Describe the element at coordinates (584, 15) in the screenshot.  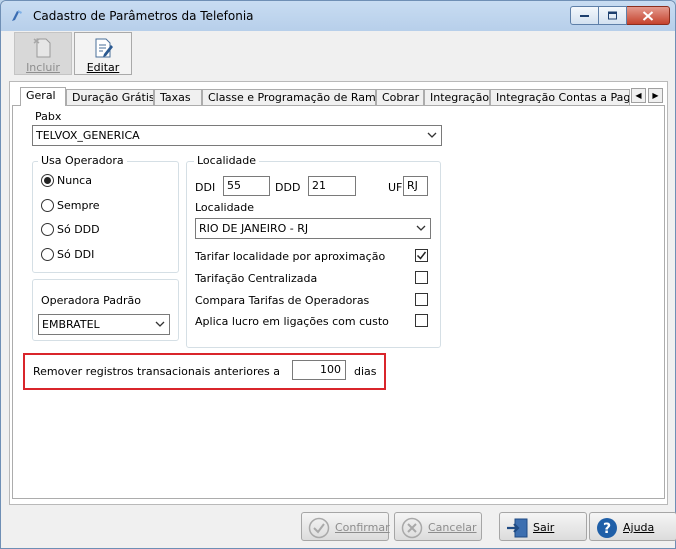
I see `minimize-button` at that location.